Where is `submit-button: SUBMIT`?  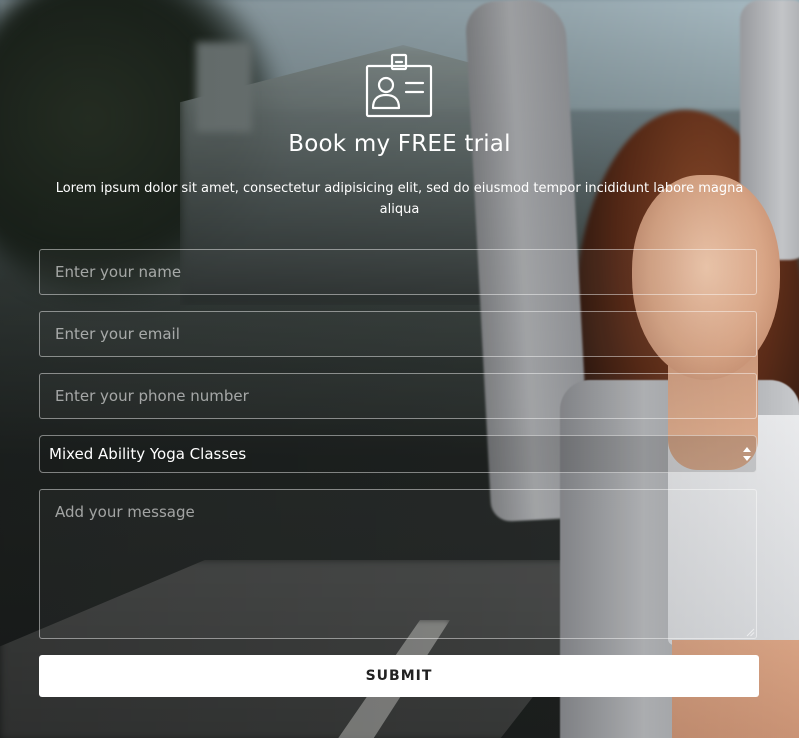 submit-button: SUBMIT is located at coordinates (399, 676).